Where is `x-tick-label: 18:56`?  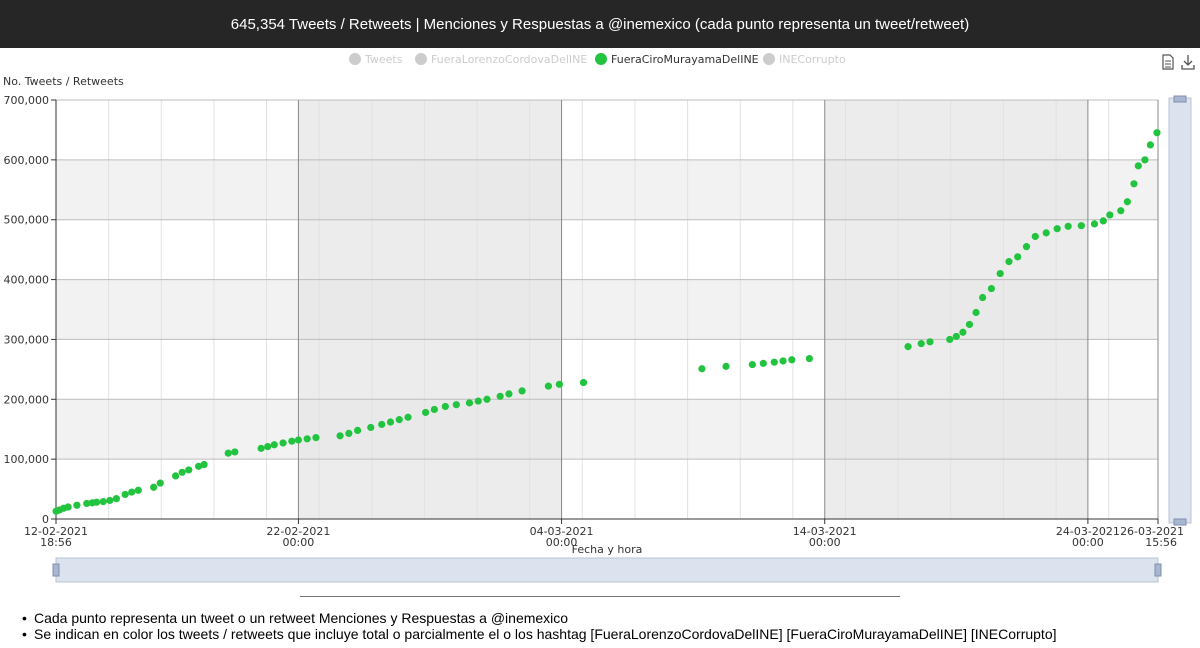 x-tick-label: 18:56 is located at coordinates (56, 542).